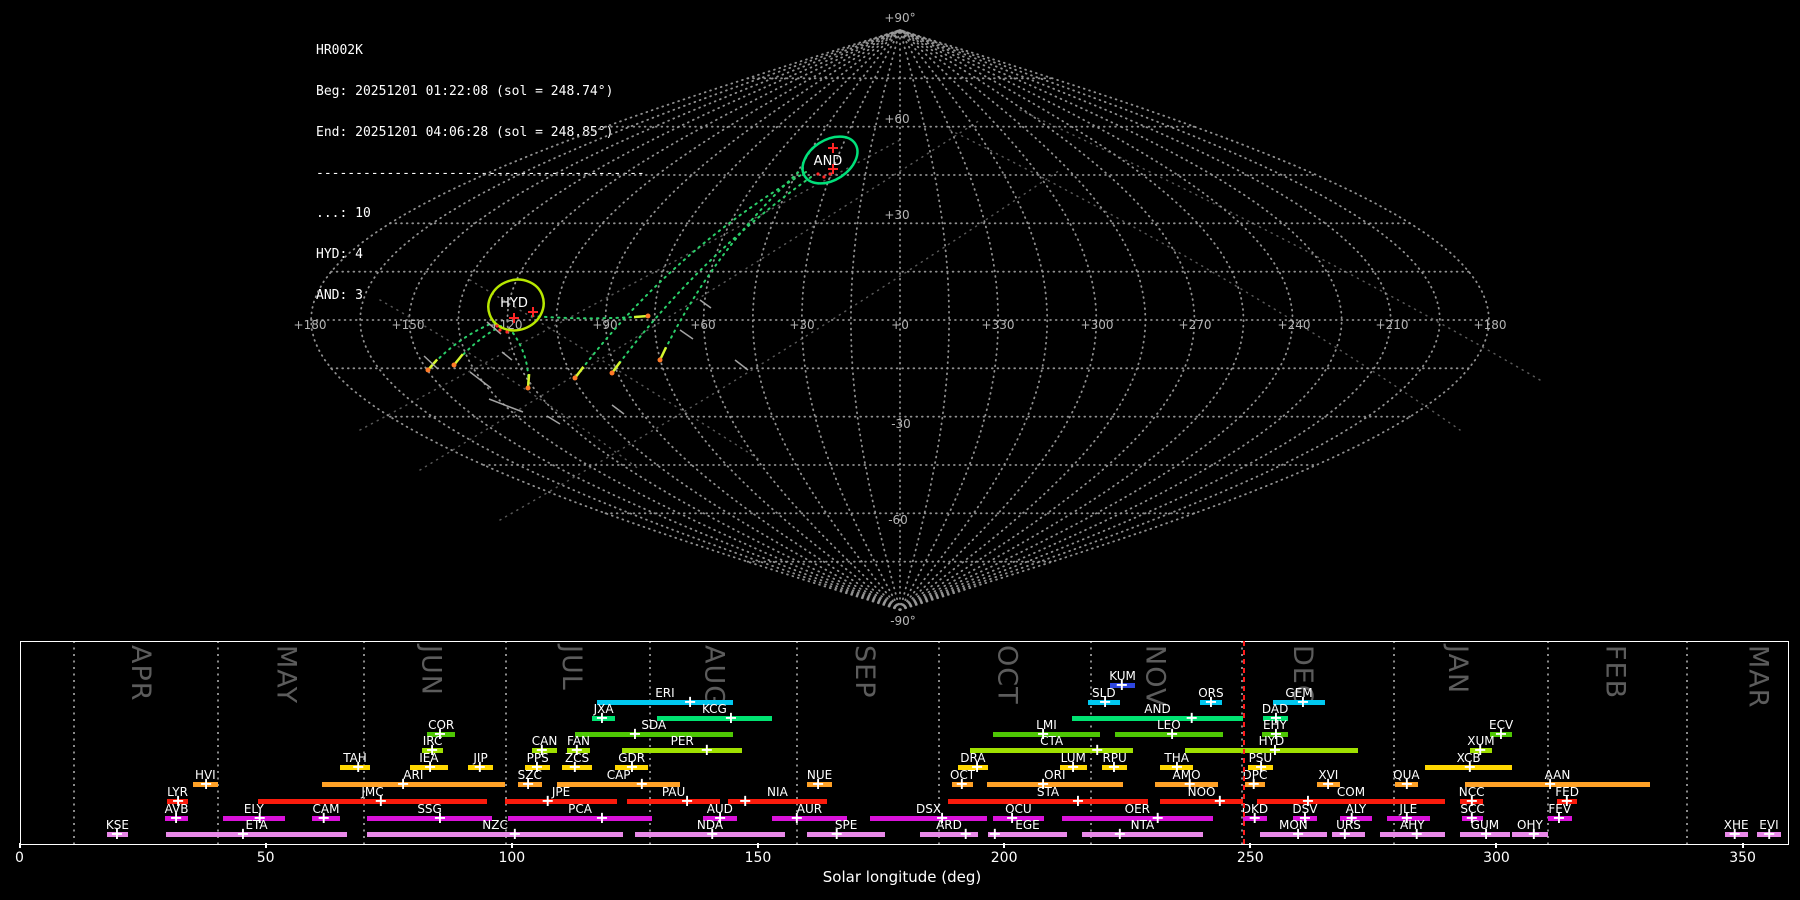 This screenshot has width=1800, height=900. I want to click on shower-peak-avb: +, so click(176, 817).